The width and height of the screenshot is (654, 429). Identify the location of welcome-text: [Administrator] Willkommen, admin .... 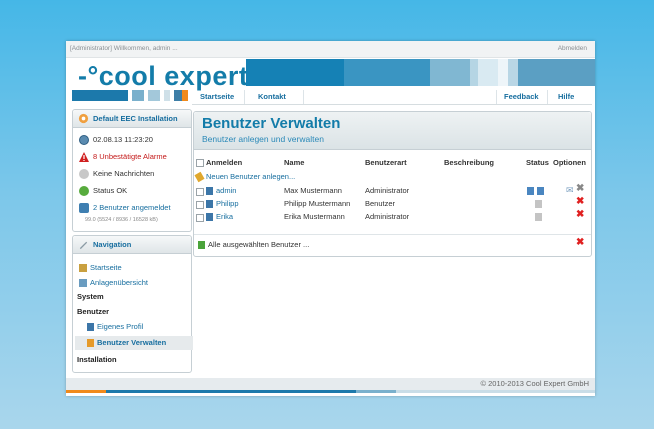
(124, 48).